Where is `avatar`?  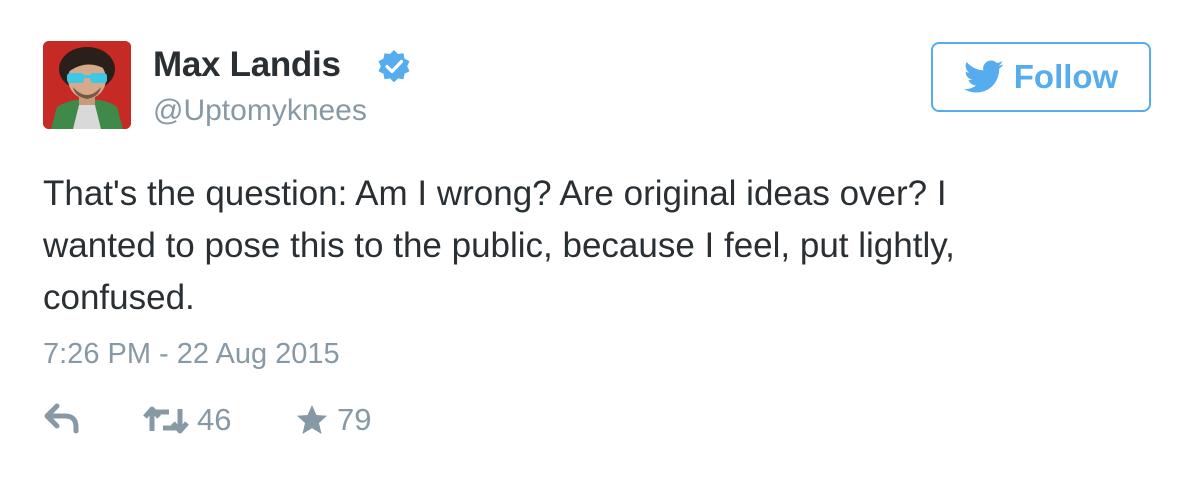
avatar is located at coordinates (87, 85).